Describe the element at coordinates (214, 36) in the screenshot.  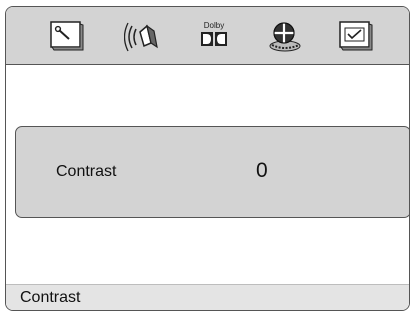
I see `dolby-icon: Dolby` at that location.